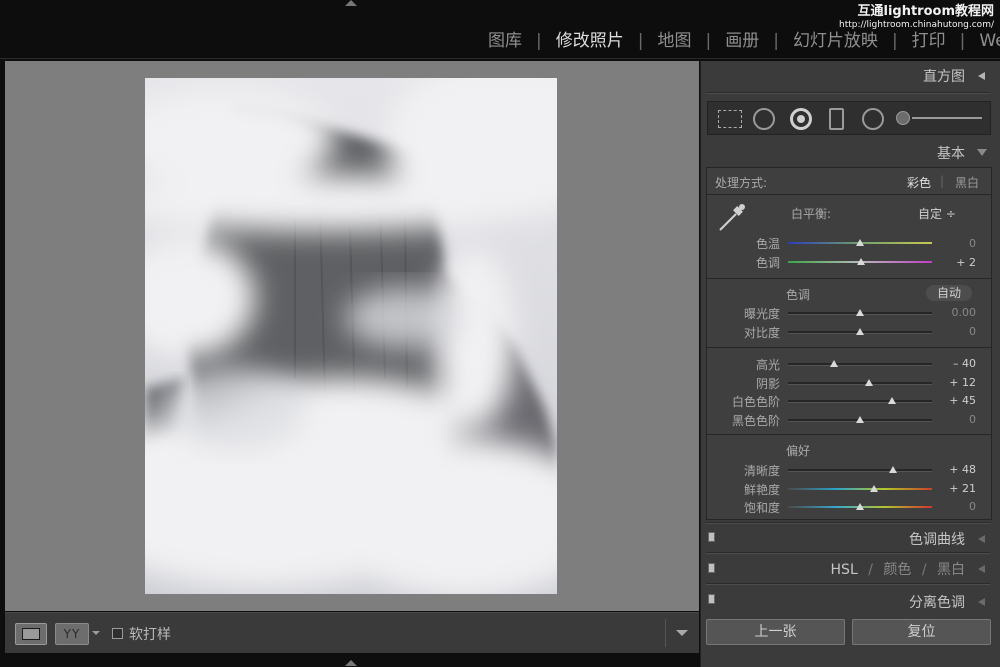 Image resolution: width=1000 pixels, height=667 pixels. Describe the element at coordinates (352, 632) in the screenshot. I see `canvas-toolbar: YY 软打样` at that location.